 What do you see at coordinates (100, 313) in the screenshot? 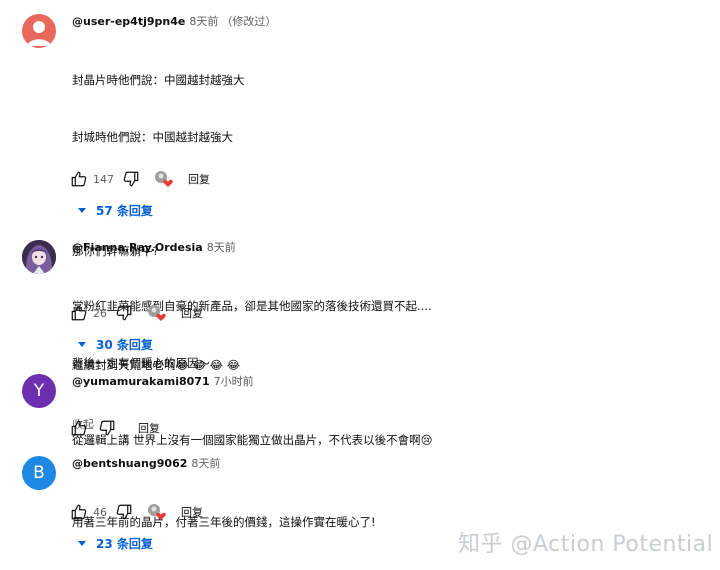
I see `like-count: 26` at bounding box center [100, 313].